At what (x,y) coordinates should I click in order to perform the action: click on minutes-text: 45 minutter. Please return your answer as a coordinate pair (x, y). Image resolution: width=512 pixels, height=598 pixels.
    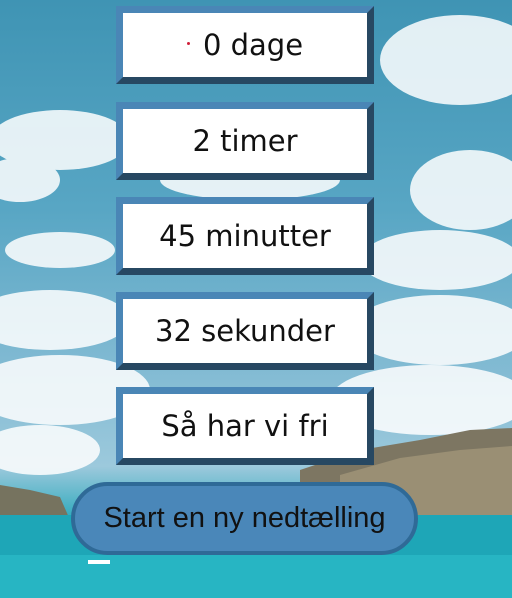
    Looking at the image, I should click on (245, 236).